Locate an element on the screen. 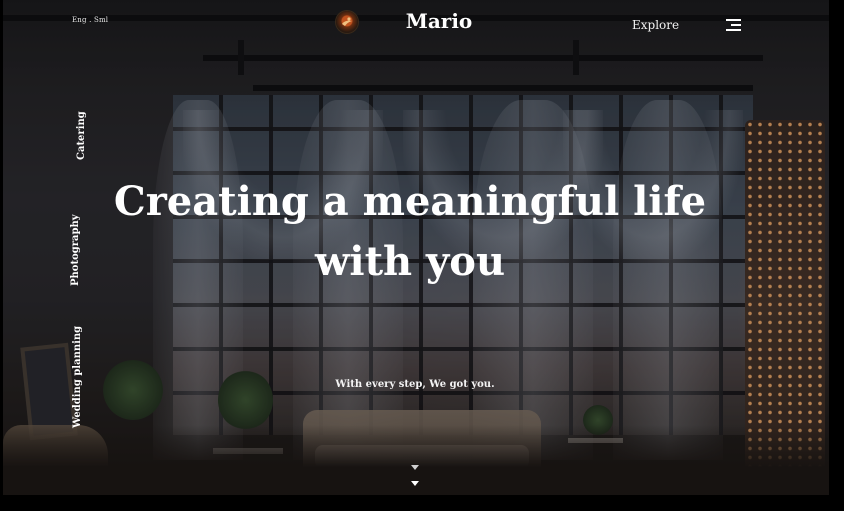  hero-headline-line1: Creating a meaningful life is located at coordinates (410, 201).